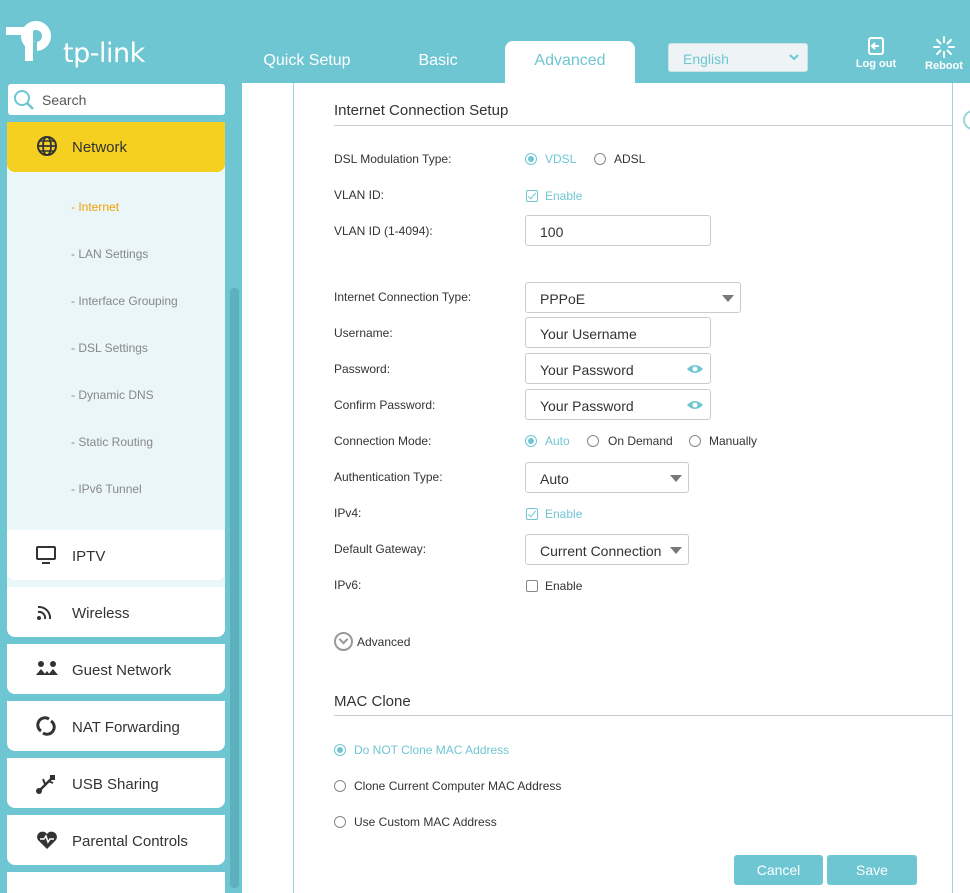 This screenshot has width=970, height=893. Describe the element at coordinates (307, 62) in the screenshot. I see `tab-quick-setup: Quick Setup` at that location.